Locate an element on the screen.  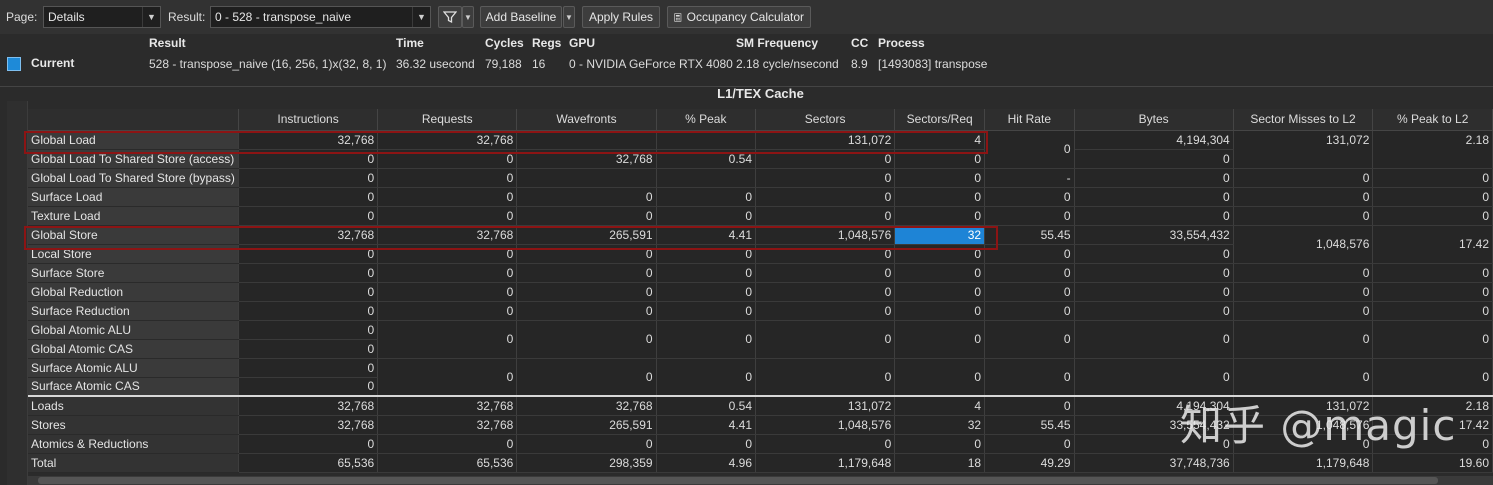
column-header: Sectors is located at coordinates (825, 120).